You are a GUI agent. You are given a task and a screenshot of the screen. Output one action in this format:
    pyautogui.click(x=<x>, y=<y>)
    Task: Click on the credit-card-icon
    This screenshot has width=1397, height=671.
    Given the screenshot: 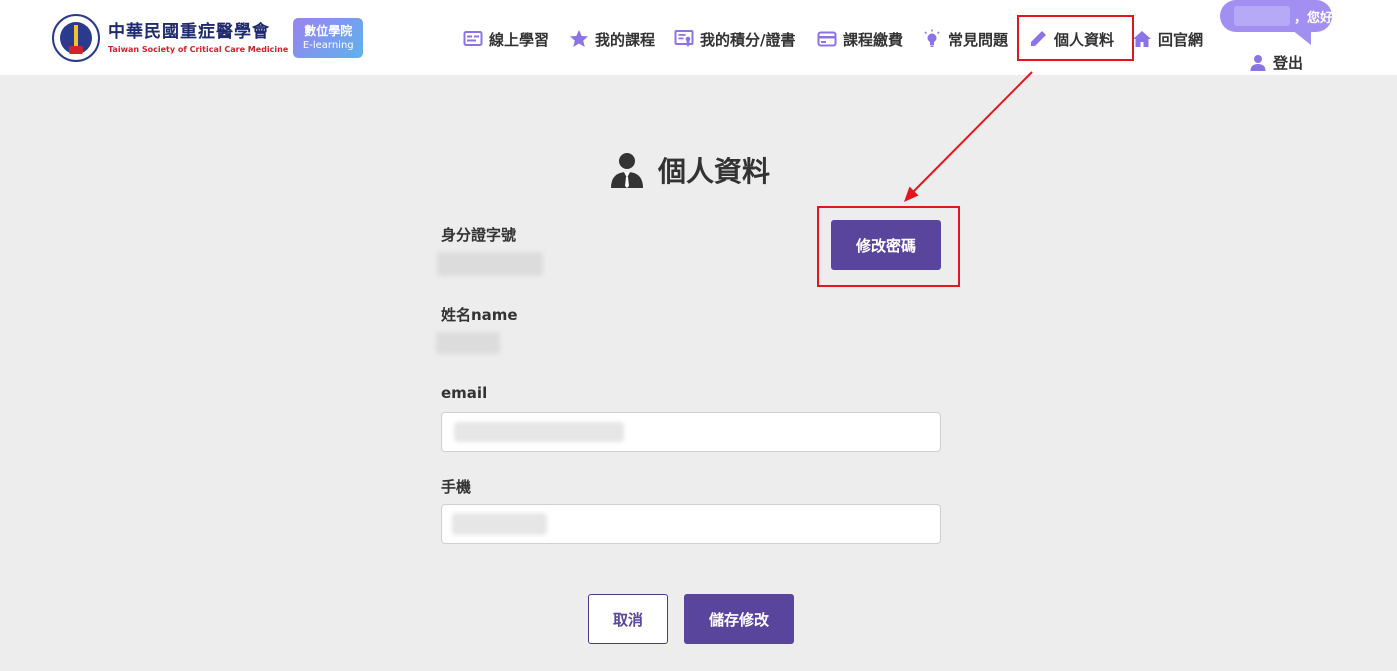 What is the action you would take?
    pyautogui.click(x=827, y=39)
    